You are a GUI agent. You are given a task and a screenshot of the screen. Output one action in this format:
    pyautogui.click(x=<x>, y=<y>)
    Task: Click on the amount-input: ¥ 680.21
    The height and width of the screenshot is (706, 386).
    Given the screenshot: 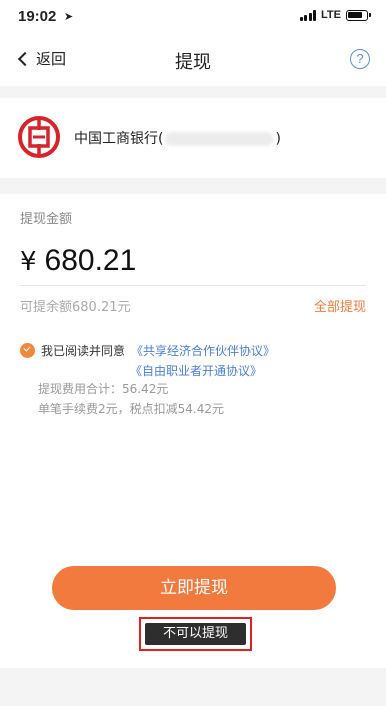 What is the action you would take?
    pyautogui.click(x=78, y=261)
    